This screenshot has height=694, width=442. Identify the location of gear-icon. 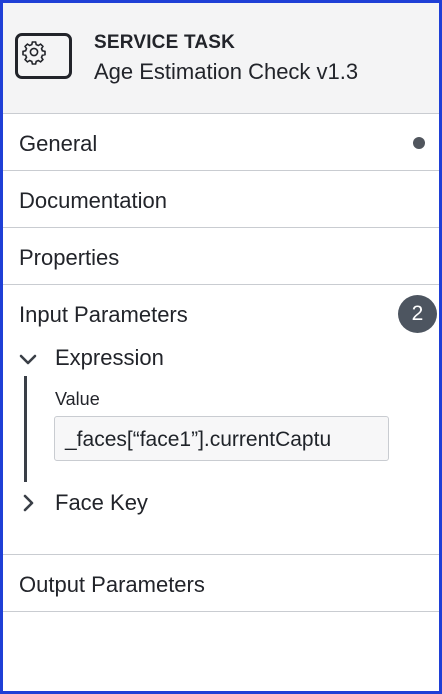
(34, 53).